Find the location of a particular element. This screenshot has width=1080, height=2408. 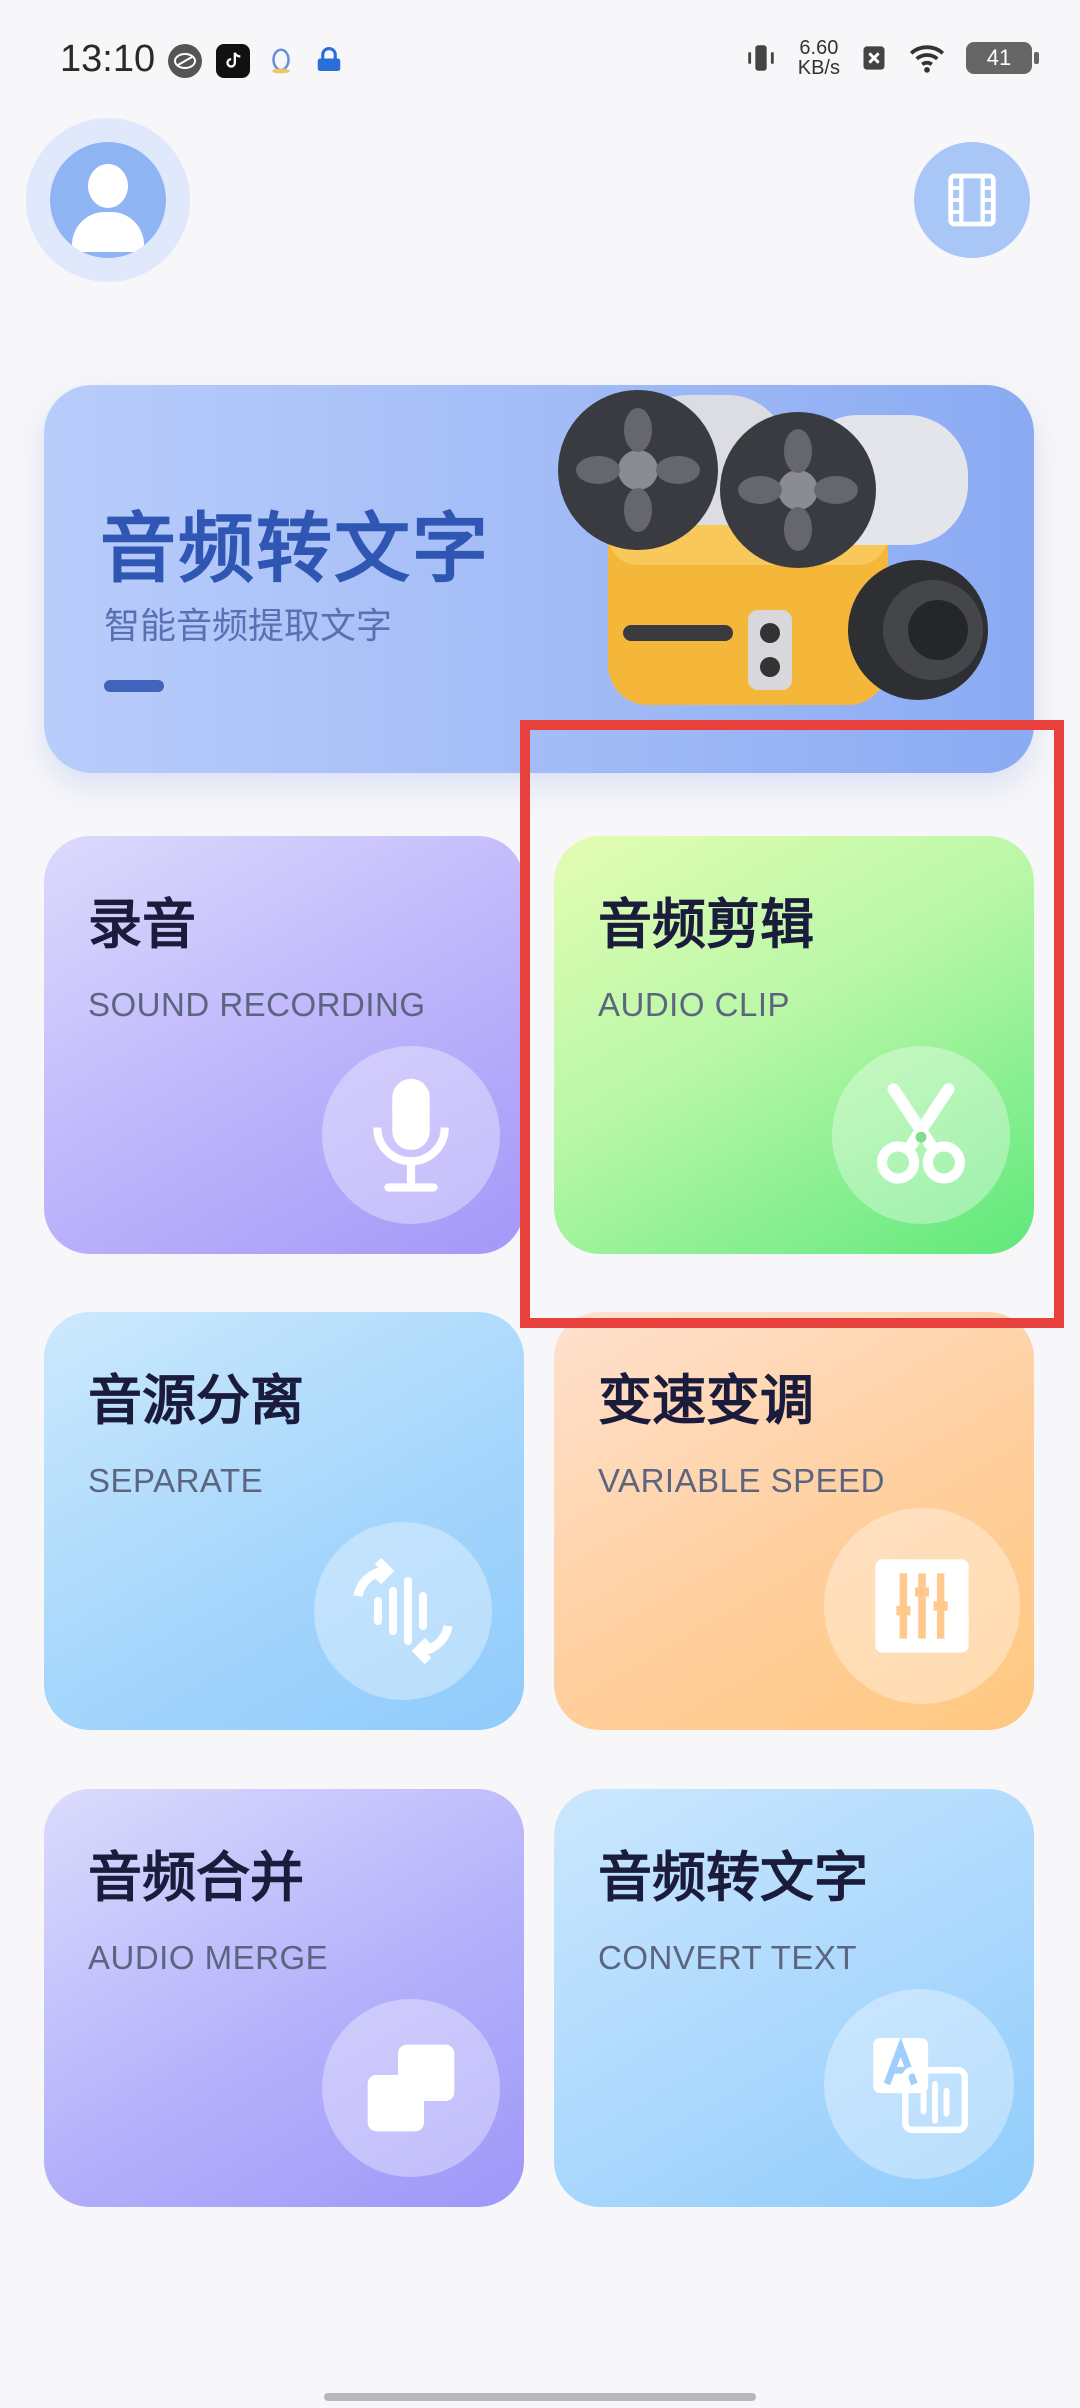

tiktok-icon is located at coordinates (233, 61).